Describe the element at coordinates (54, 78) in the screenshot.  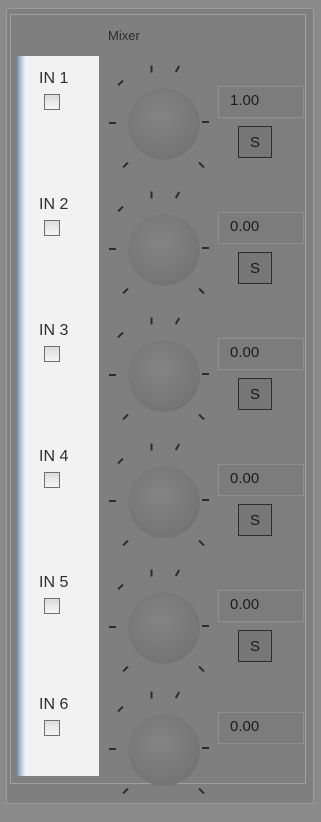
I see `channel-label: IN 1` at that location.